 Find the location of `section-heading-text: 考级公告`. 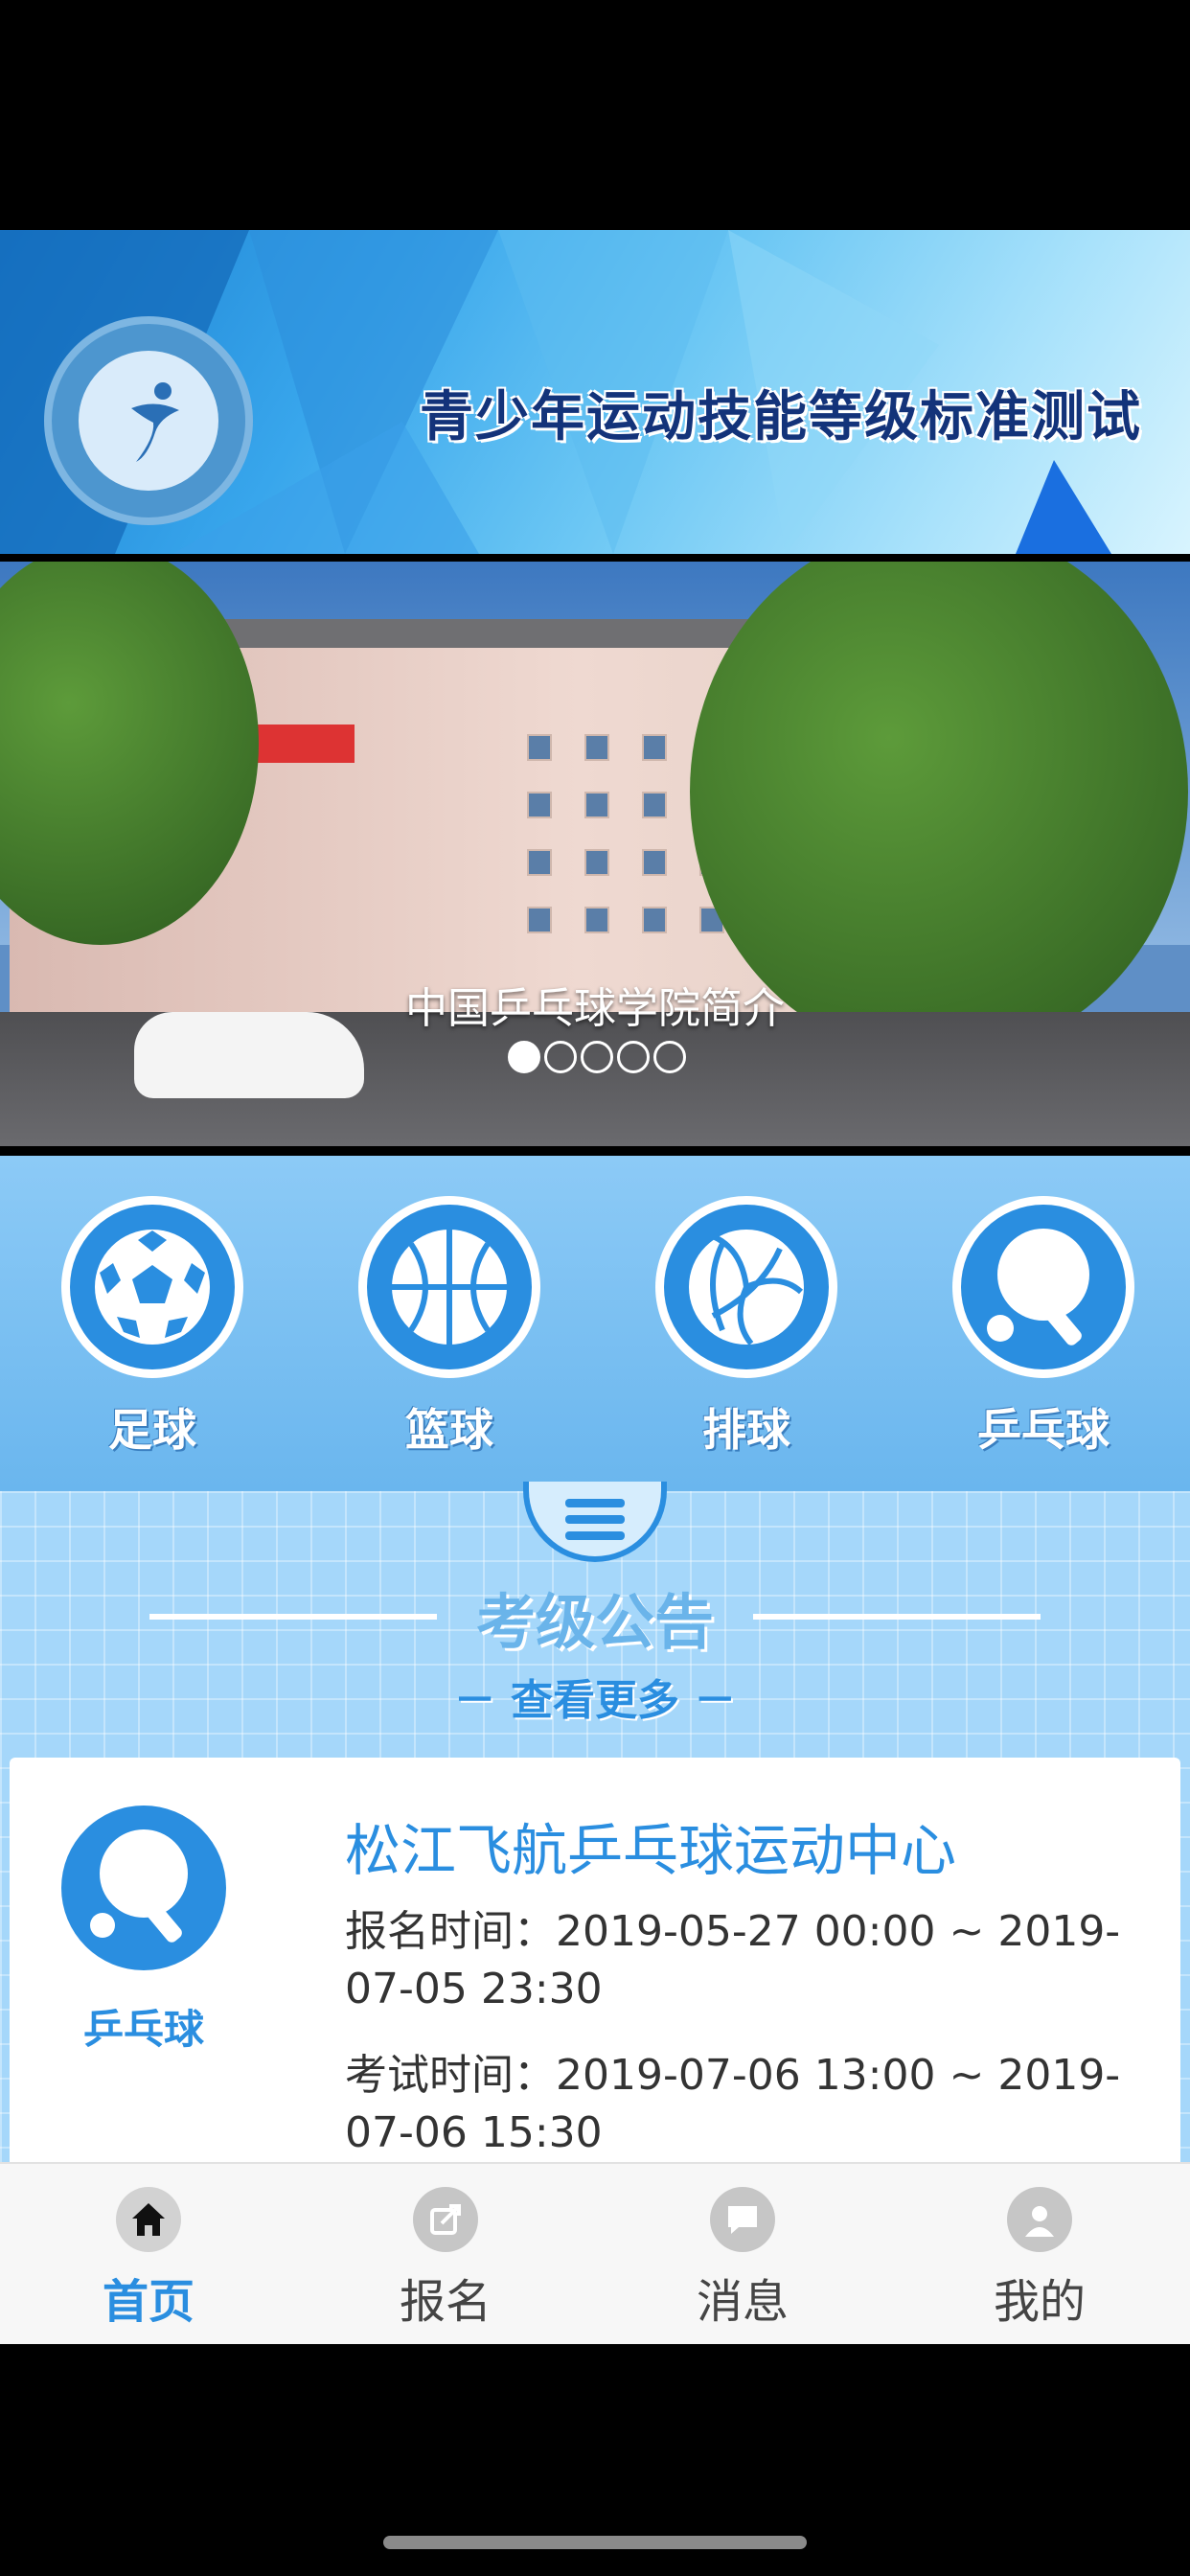

section-heading-text: 考级公告 is located at coordinates (594, 1622).